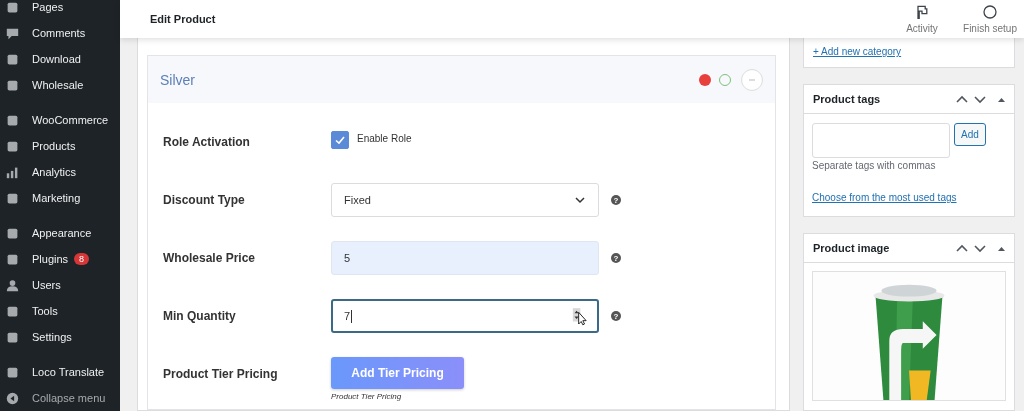 The width and height of the screenshot is (1024, 411). Describe the element at coordinates (60, 33) in the screenshot. I see `sidebar-item: Comments` at that location.